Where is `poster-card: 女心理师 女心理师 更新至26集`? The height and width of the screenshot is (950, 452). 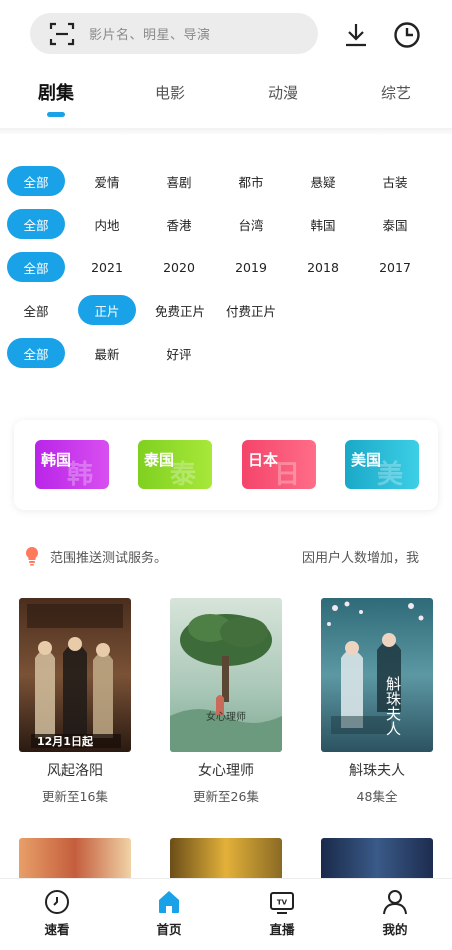 poster-card: 女心理师 女心理师 更新至26集 is located at coordinates (226, 701).